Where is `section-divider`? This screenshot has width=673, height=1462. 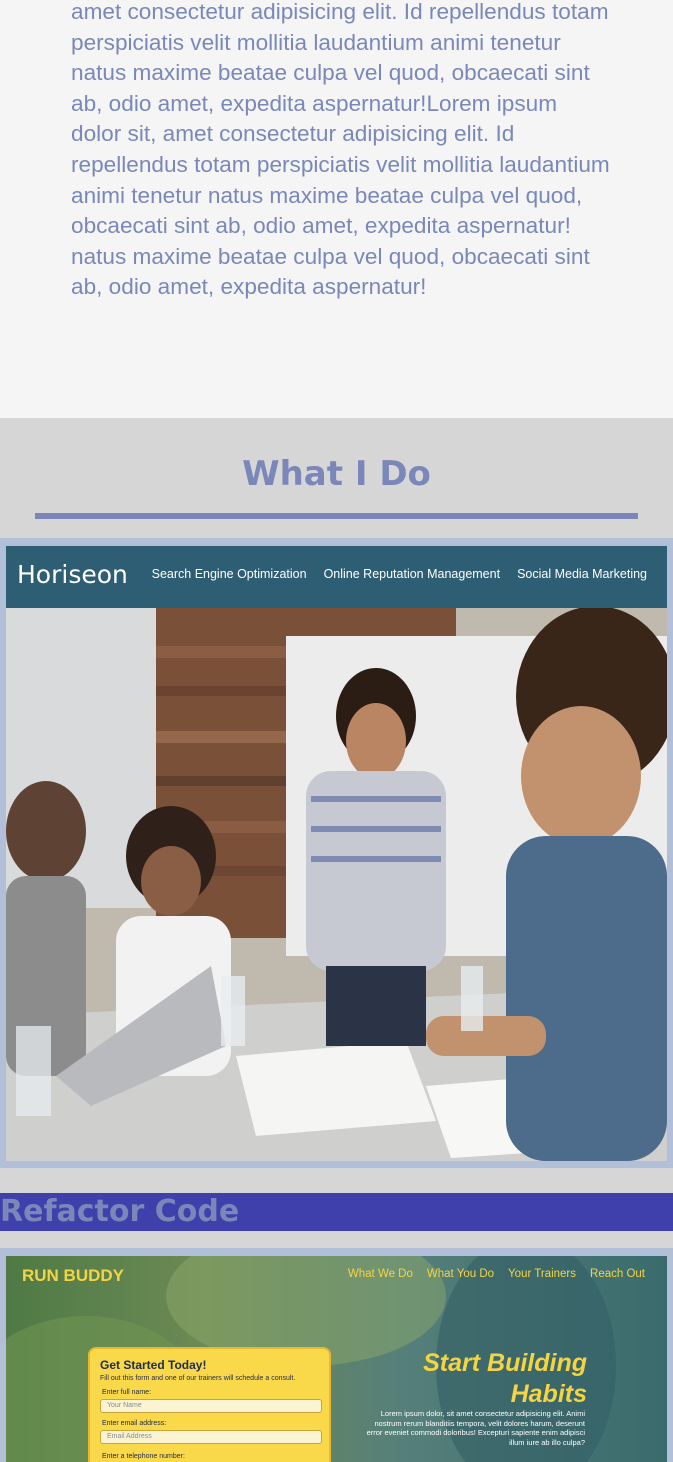
section-divider is located at coordinates (336, 516).